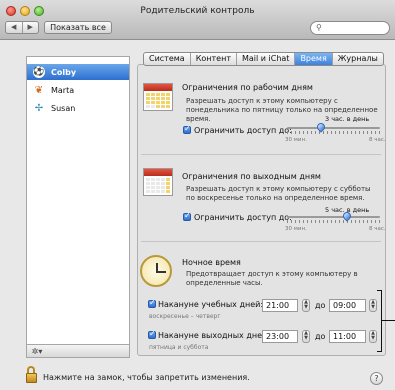 This screenshot has height=390, width=395. I want to click on back-forward-control: ◀ ▶, so click(22, 27).